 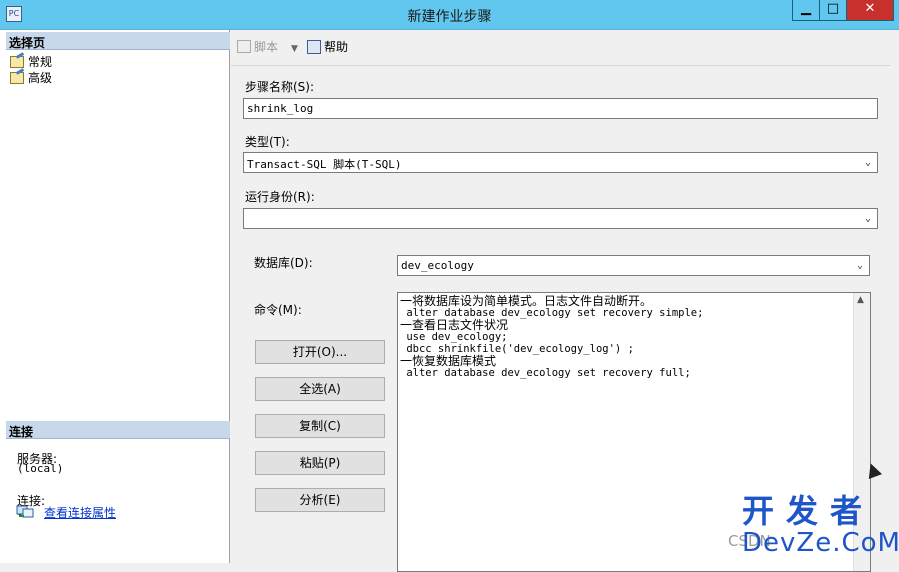 What do you see at coordinates (820, 543) in the screenshot?
I see `watermark-en: DevZe.CoM` at bounding box center [820, 543].